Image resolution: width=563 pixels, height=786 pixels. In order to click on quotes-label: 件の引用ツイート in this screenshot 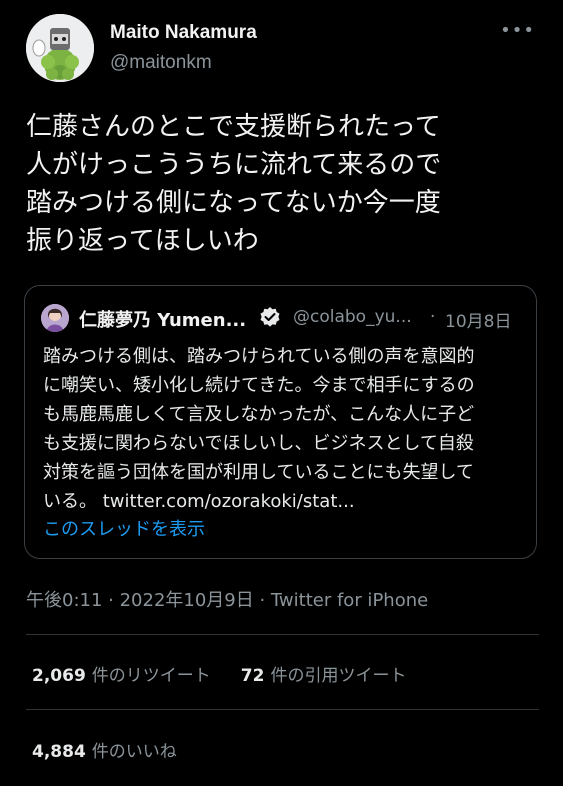, I will do `click(338, 676)`.